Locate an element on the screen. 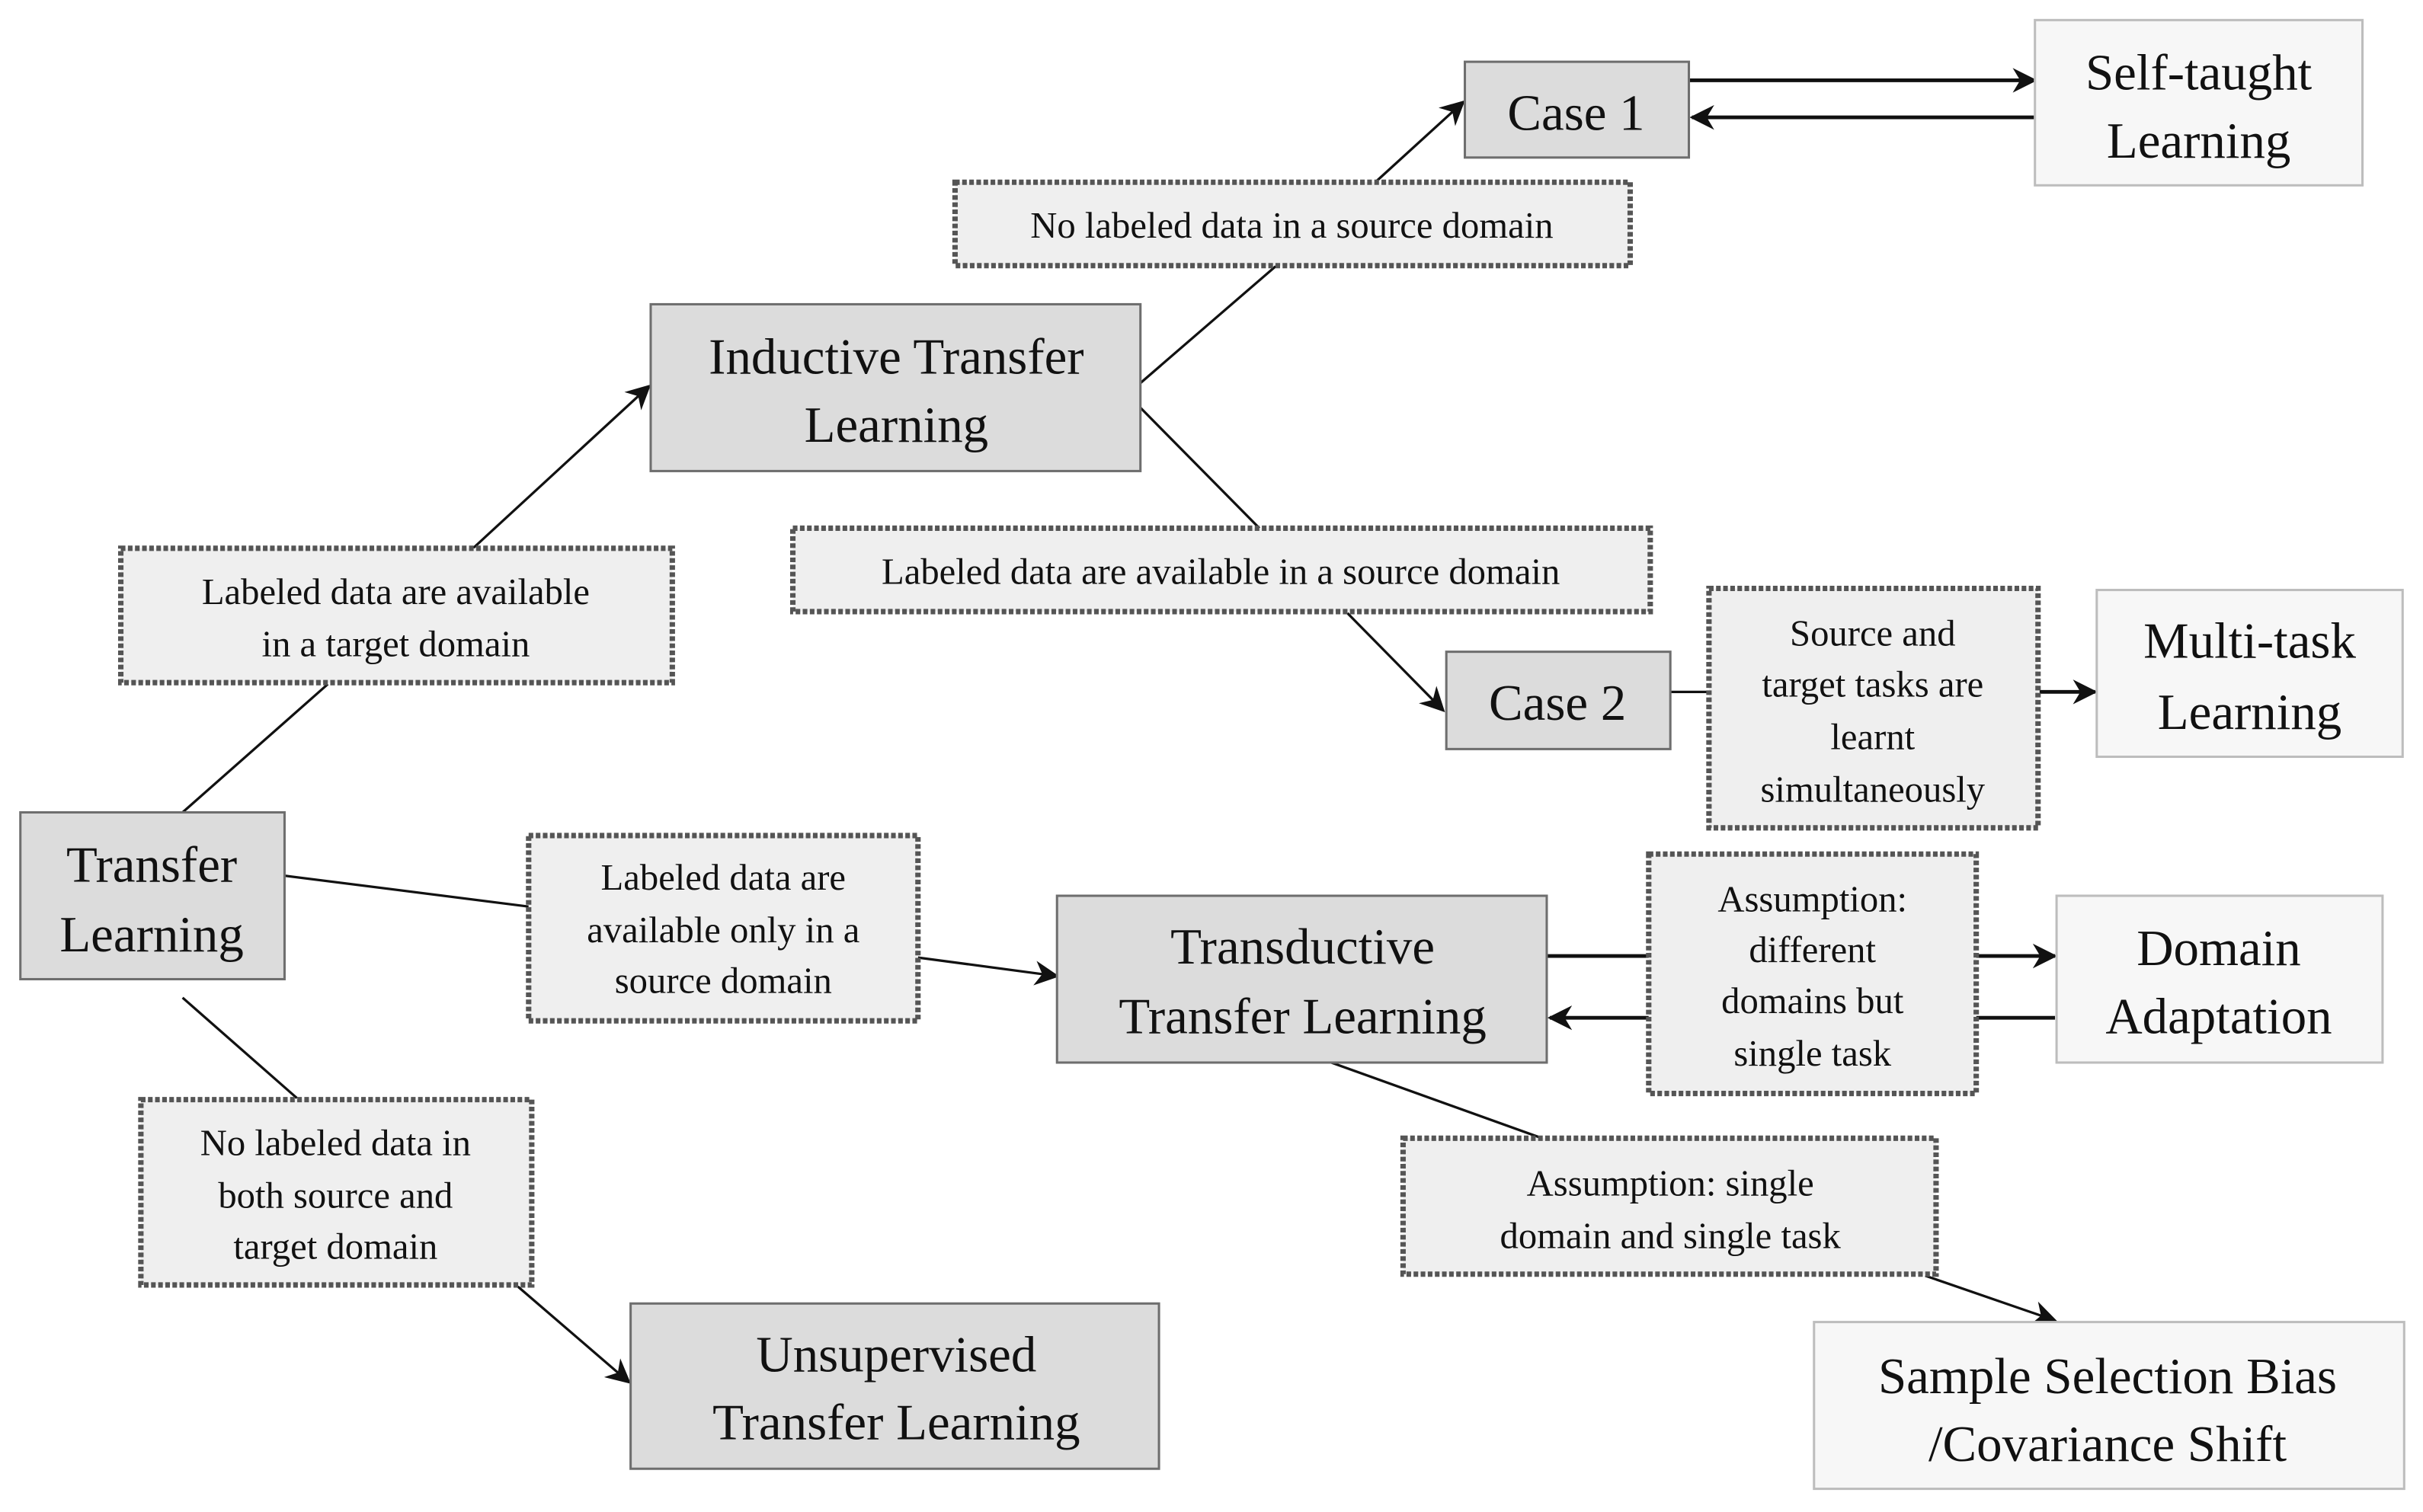  condition-text-line: Assumption: is located at coordinates (1812, 898).